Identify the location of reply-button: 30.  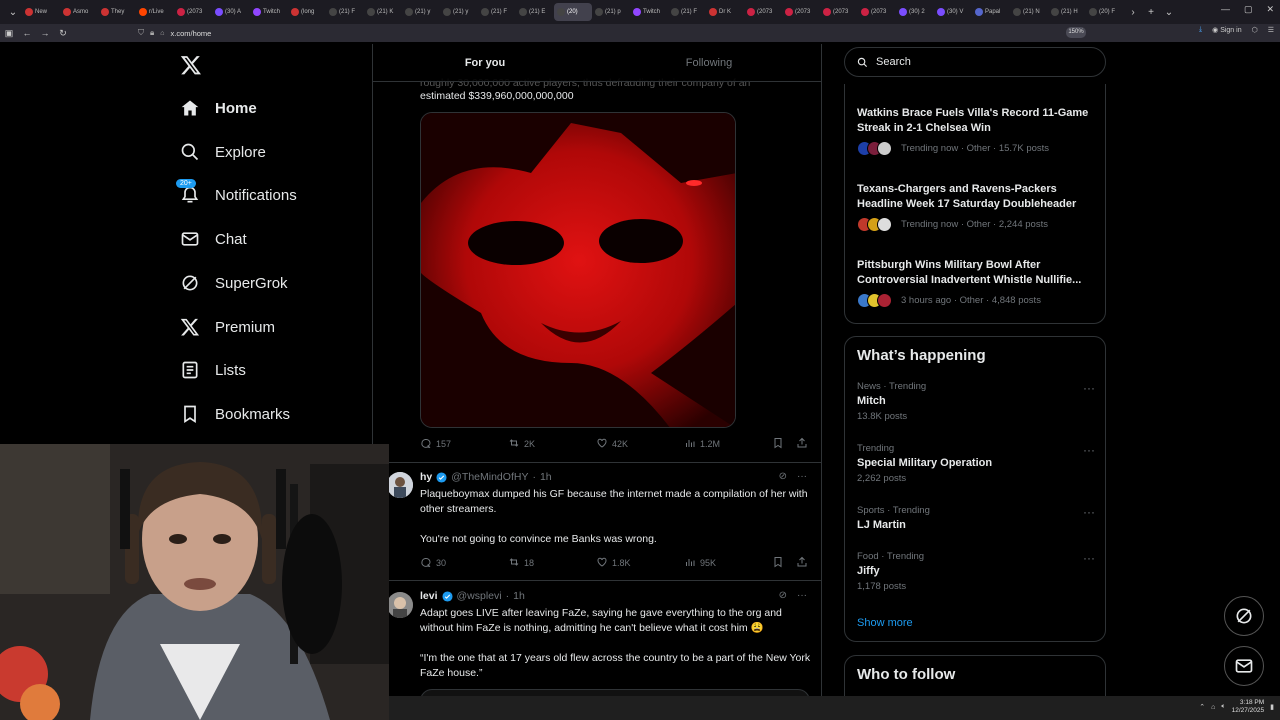
(433, 563).